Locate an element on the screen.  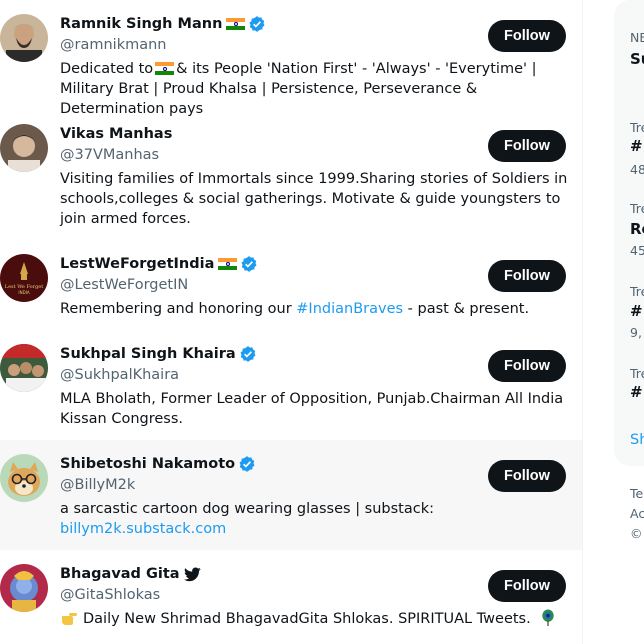
bio-text: Remembering and honoring our is located at coordinates (176, 309).